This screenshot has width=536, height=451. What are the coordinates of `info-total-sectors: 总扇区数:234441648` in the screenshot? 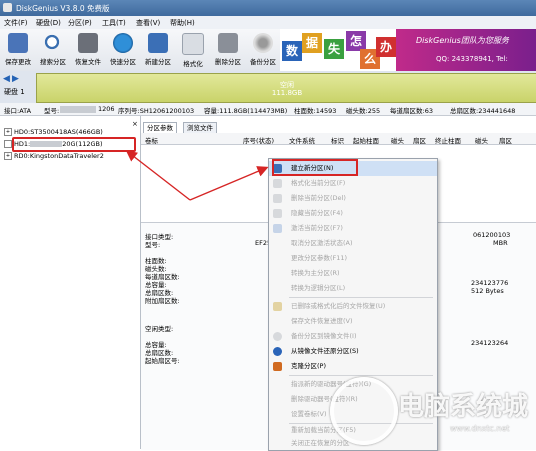 It's located at (483, 111).